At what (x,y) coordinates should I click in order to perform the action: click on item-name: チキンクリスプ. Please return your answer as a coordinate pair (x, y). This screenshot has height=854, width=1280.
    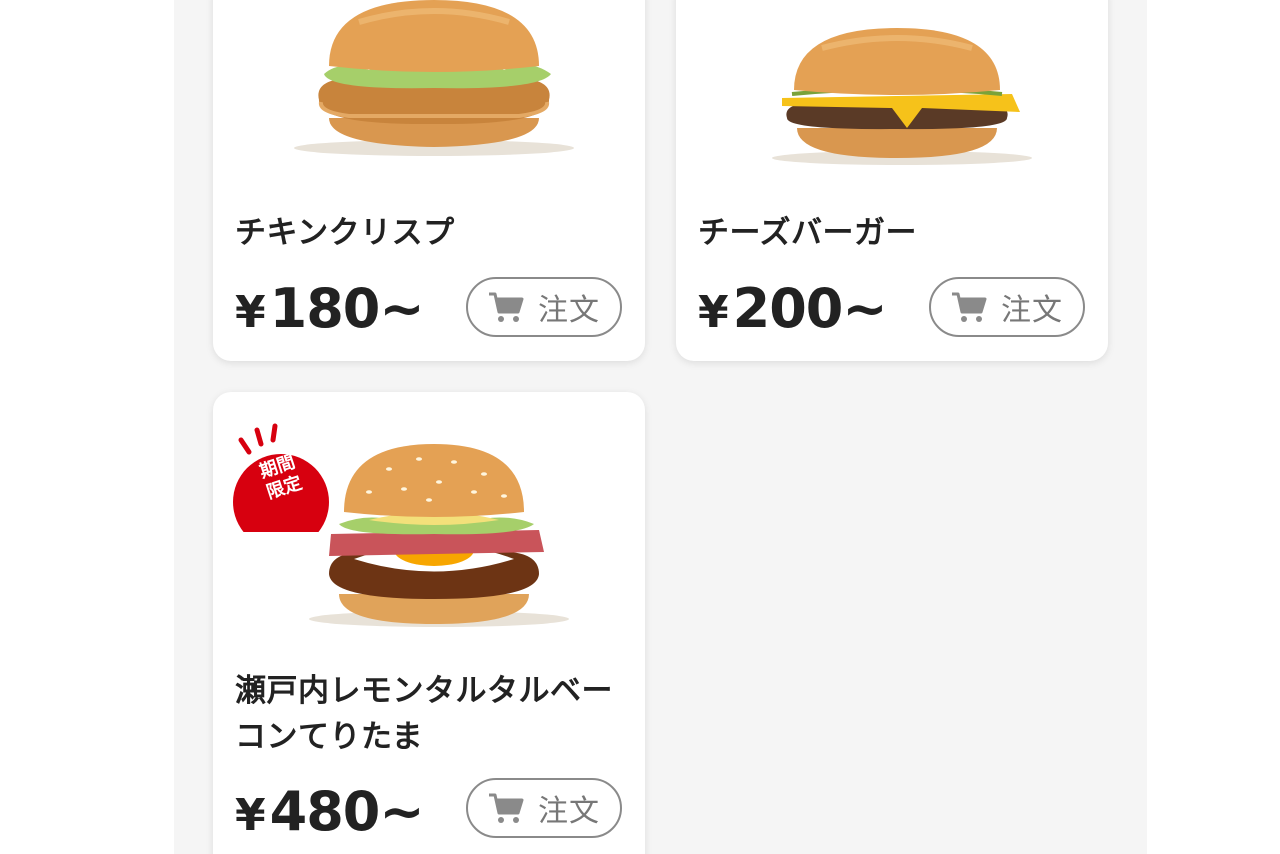
    Looking at the image, I should click on (345, 233).